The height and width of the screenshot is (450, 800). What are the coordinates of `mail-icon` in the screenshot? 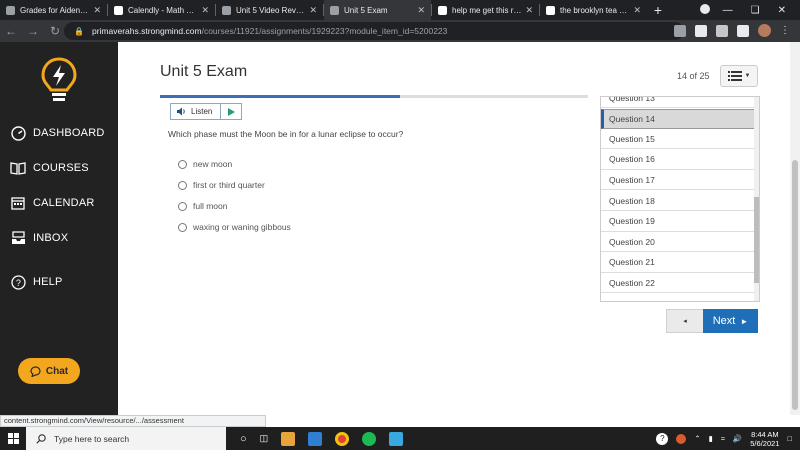 It's located at (315, 438).